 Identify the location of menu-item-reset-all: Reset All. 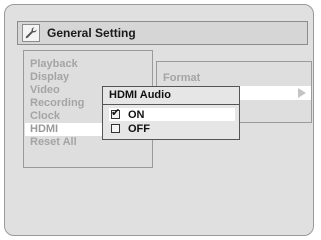
(53, 142).